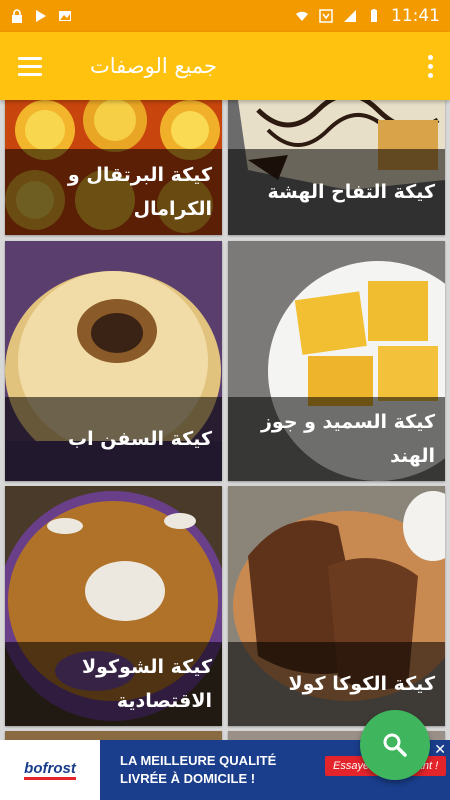 The height and width of the screenshot is (800, 450). What do you see at coordinates (415, 16) in the screenshot?
I see `status-time: 11:41` at bounding box center [415, 16].